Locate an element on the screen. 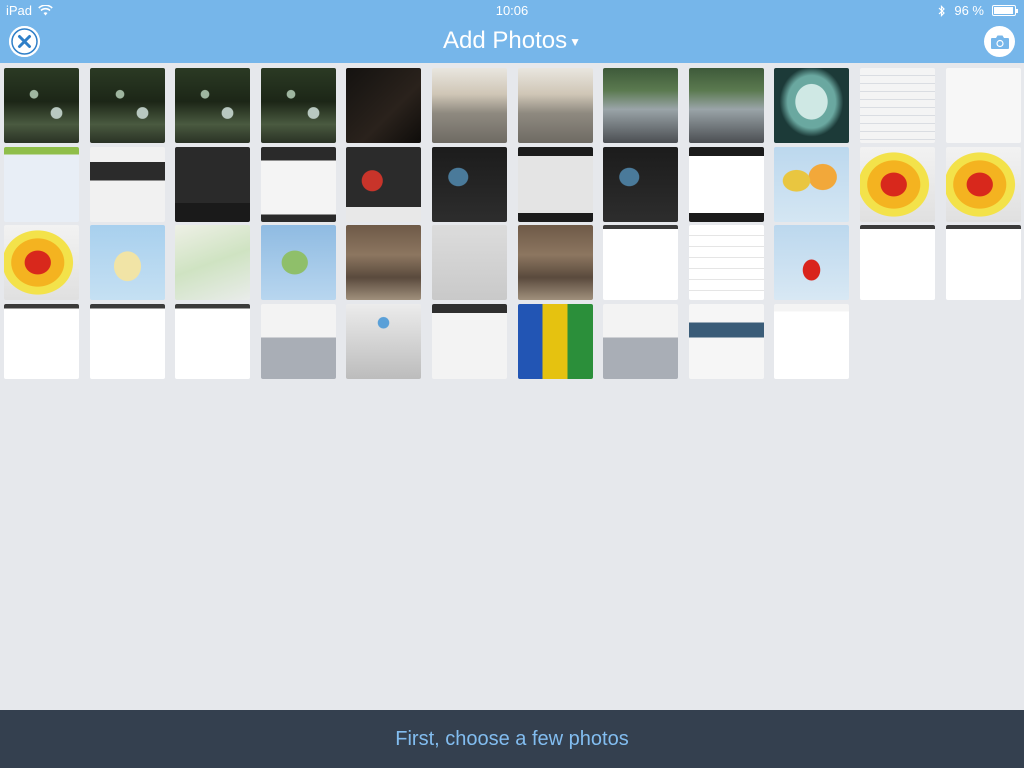 The height and width of the screenshot is (768, 1024). battery-percent: 96 % is located at coordinates (969, 10).